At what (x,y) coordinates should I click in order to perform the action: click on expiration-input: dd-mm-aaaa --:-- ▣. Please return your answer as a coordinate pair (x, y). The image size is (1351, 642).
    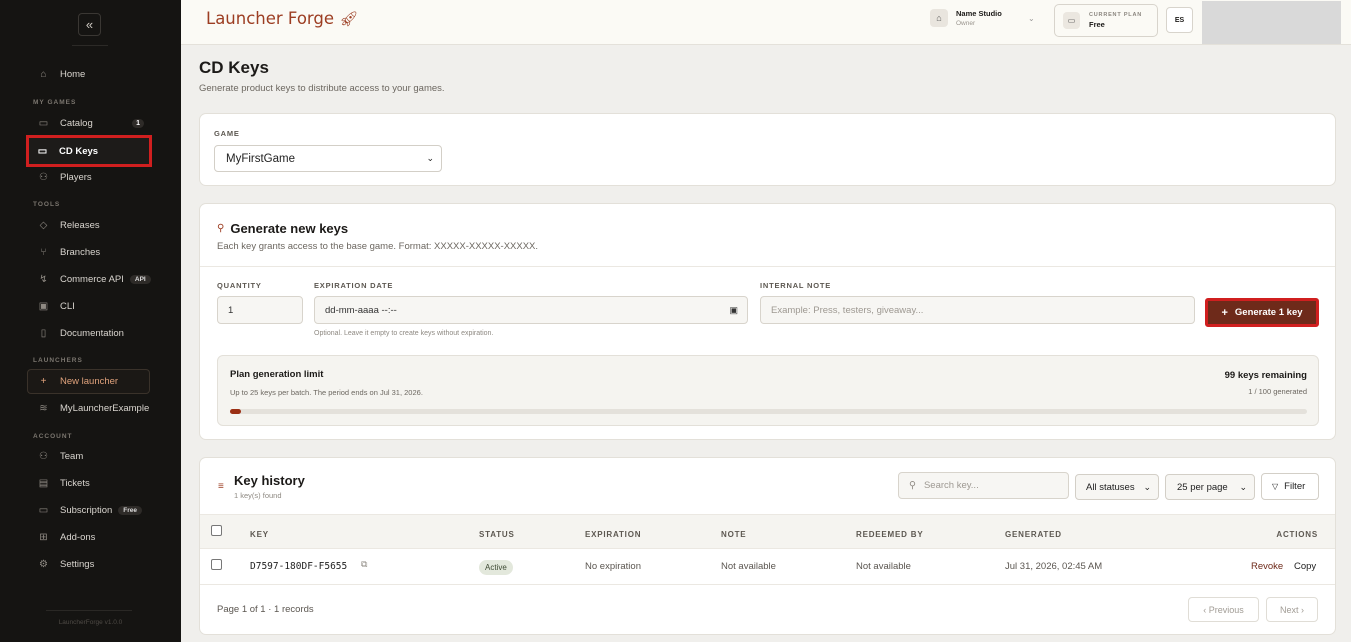
    Looking at the image, I should click on (531, 310).